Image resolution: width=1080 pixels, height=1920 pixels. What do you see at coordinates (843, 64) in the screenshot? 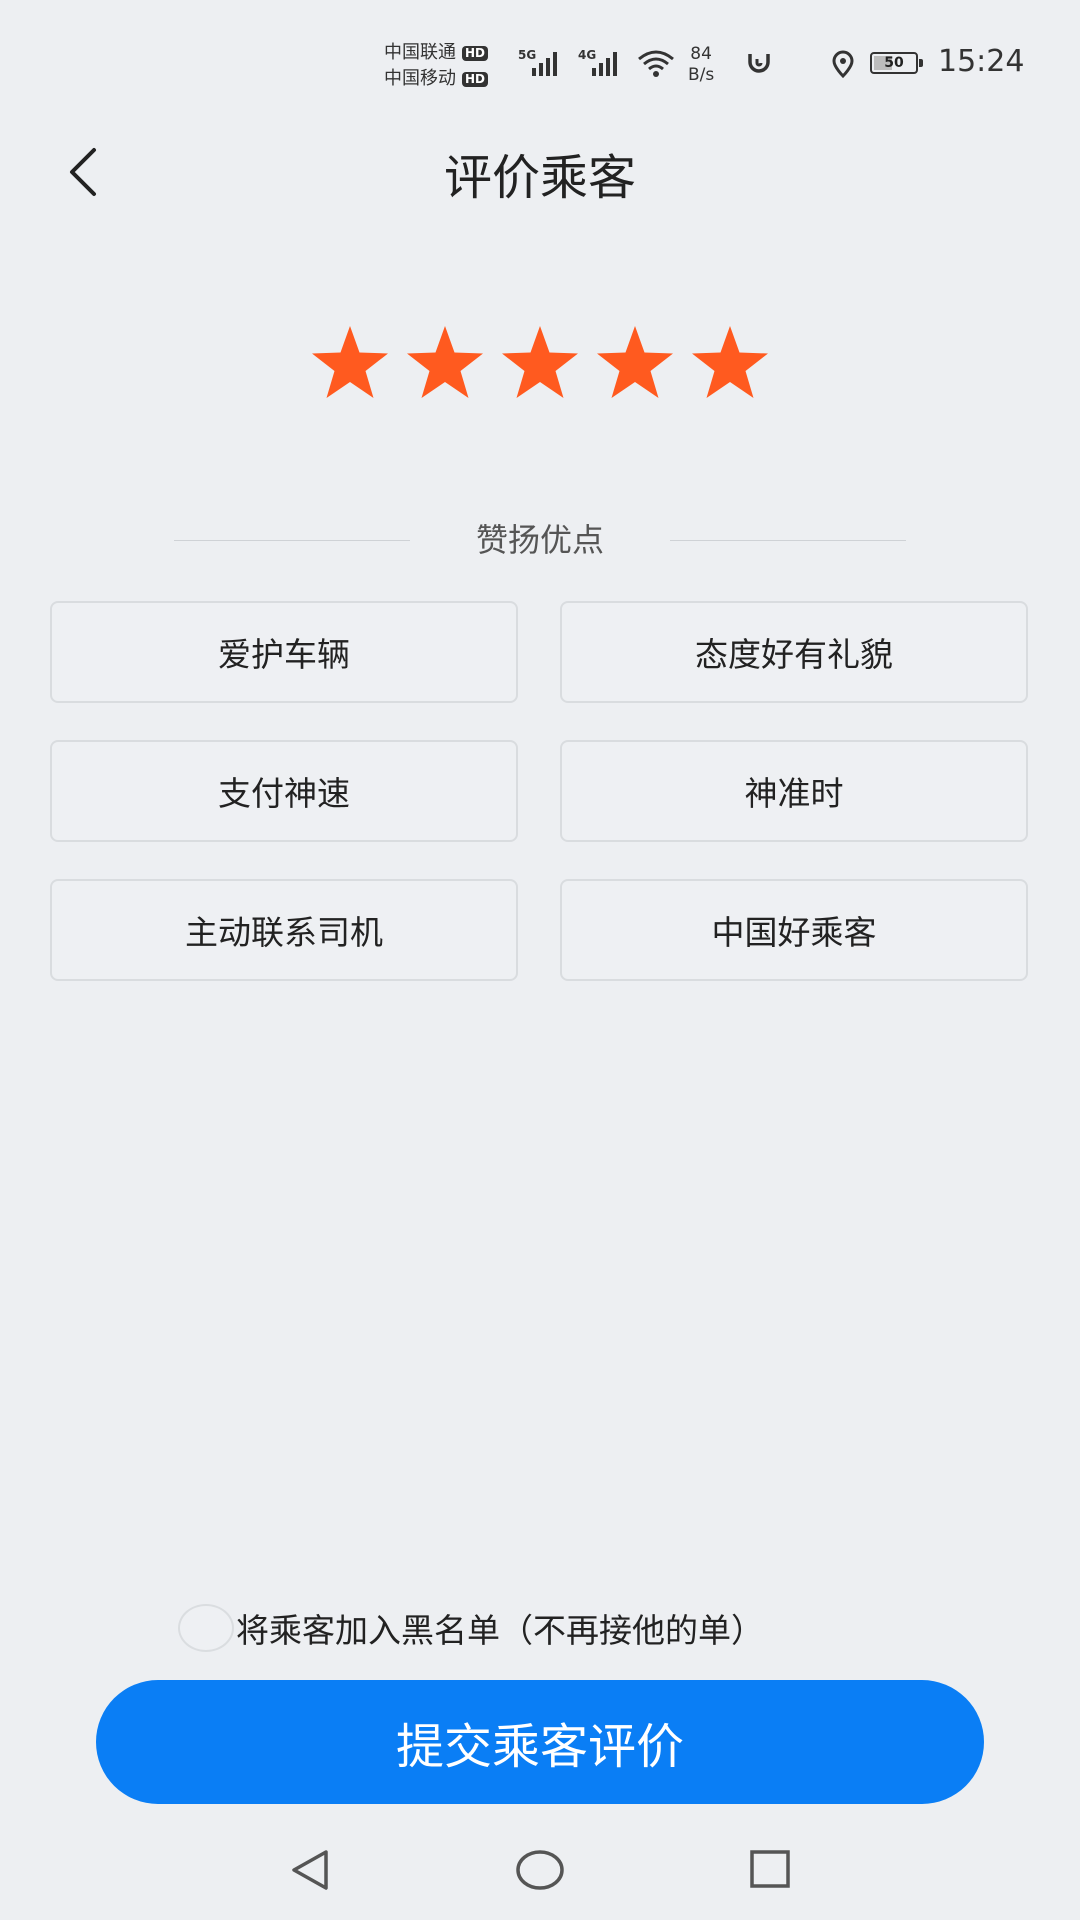
I see `location-icon` at bounding box center [843, 64].